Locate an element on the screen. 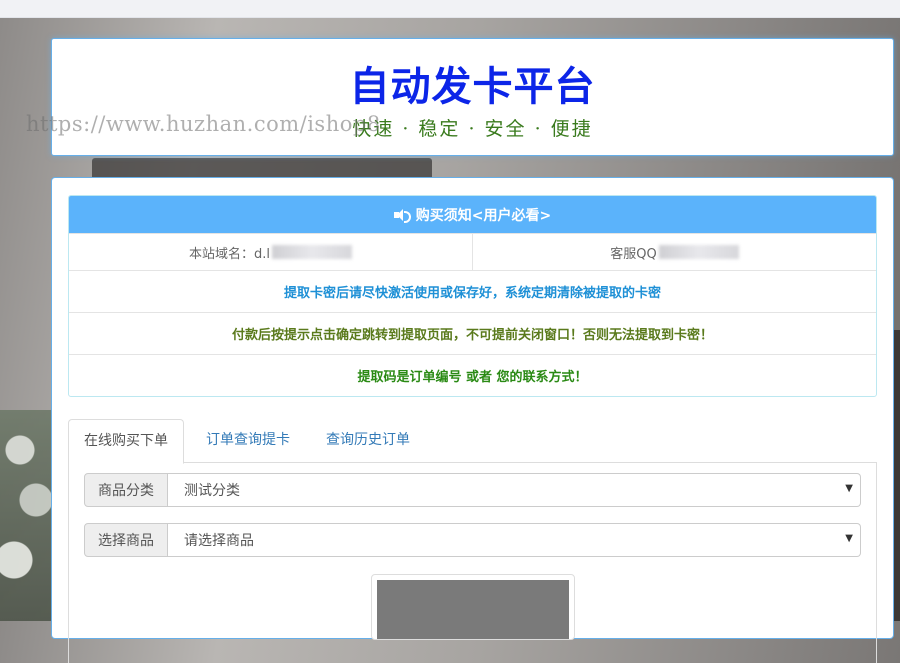 Image resolution: width=900 pixels, height=663 pixels. redacted-domain is located at coordinates (312, 252).